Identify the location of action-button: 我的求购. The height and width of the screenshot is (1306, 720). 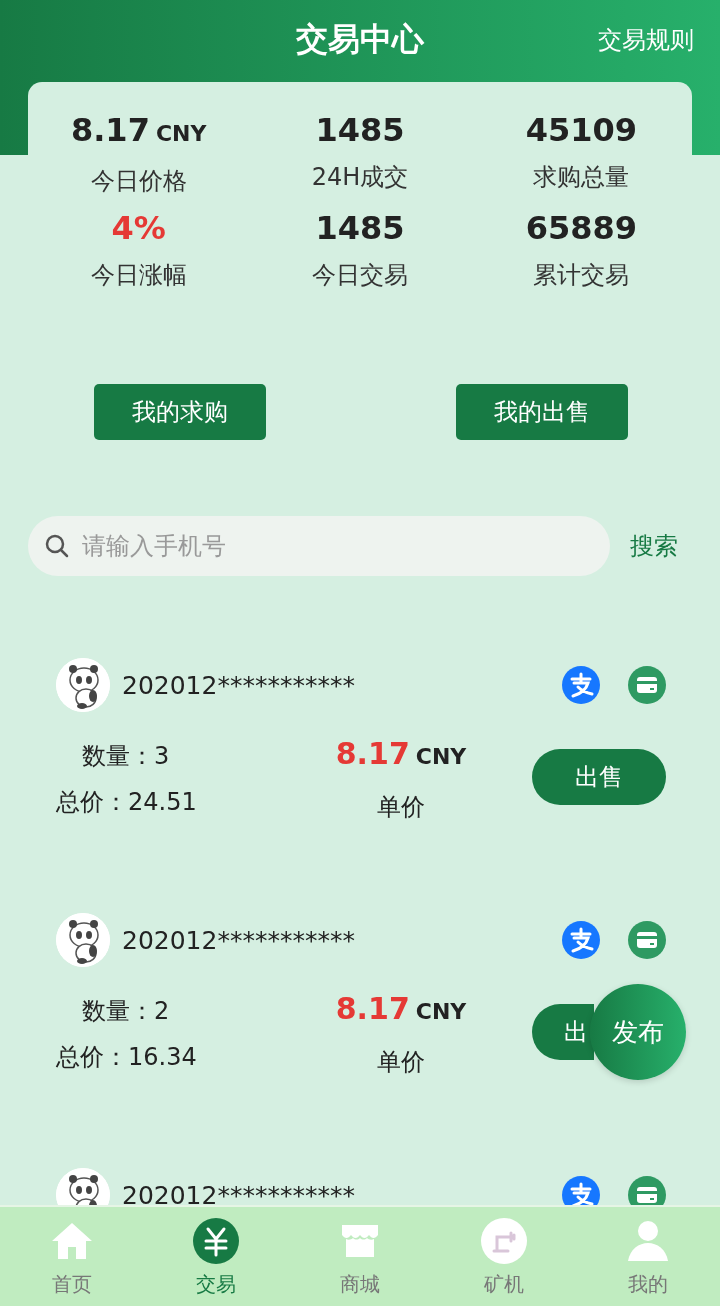
(180, 412).